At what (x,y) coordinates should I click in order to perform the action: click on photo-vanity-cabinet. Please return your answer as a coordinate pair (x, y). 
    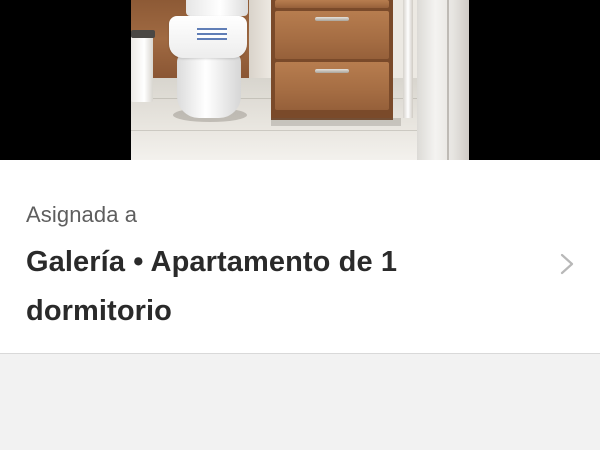
    Looking at the image, I should click on (332, 60).